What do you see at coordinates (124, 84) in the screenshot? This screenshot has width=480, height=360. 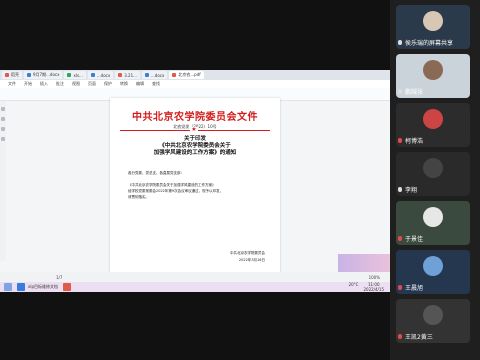 I see `menu-item: 转换` at bounding box center [124, 84].